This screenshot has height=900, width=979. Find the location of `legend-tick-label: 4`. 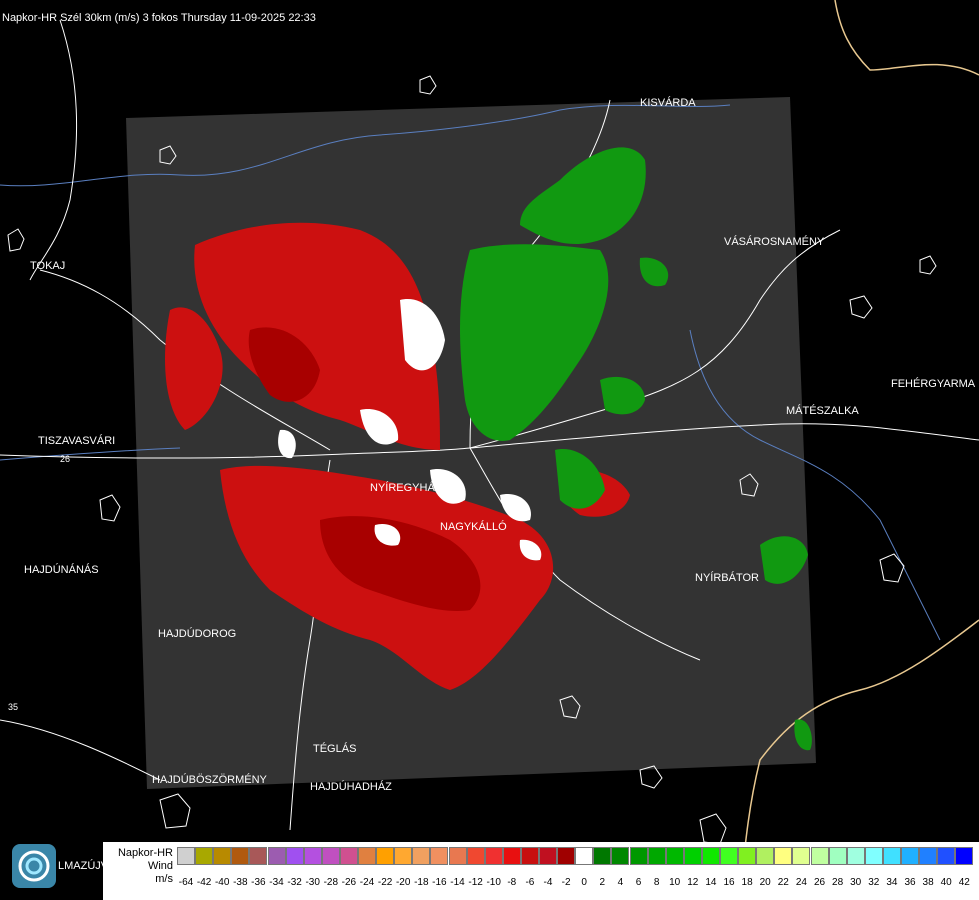

legend-tick-label: 4 is located at coordinates (620, 882).